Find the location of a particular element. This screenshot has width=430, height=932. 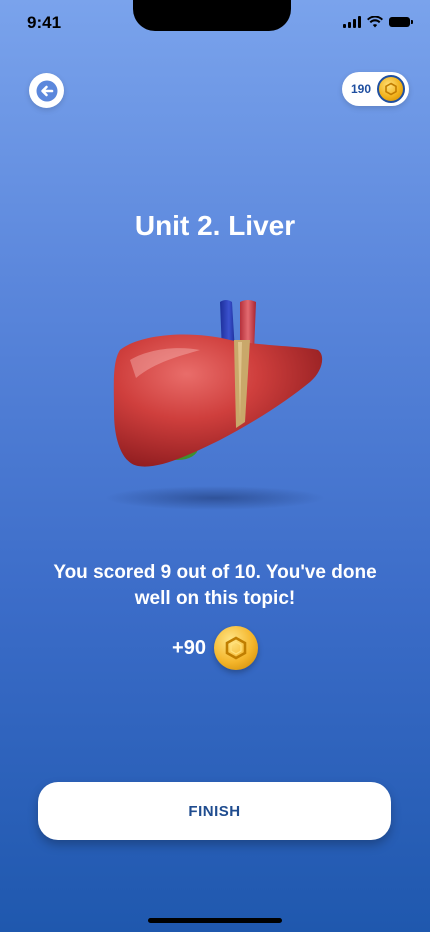

arrow-left-icon is located at coordinates (46, 90).